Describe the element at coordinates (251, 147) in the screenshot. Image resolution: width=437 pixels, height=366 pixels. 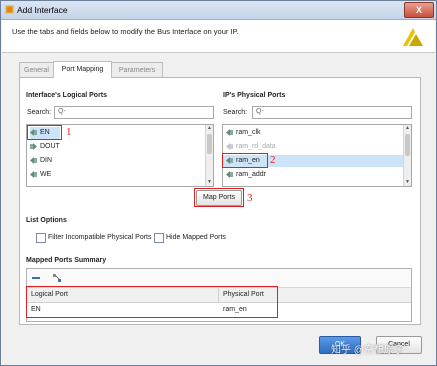
I see `list-item: ram_rd_data` at that location.